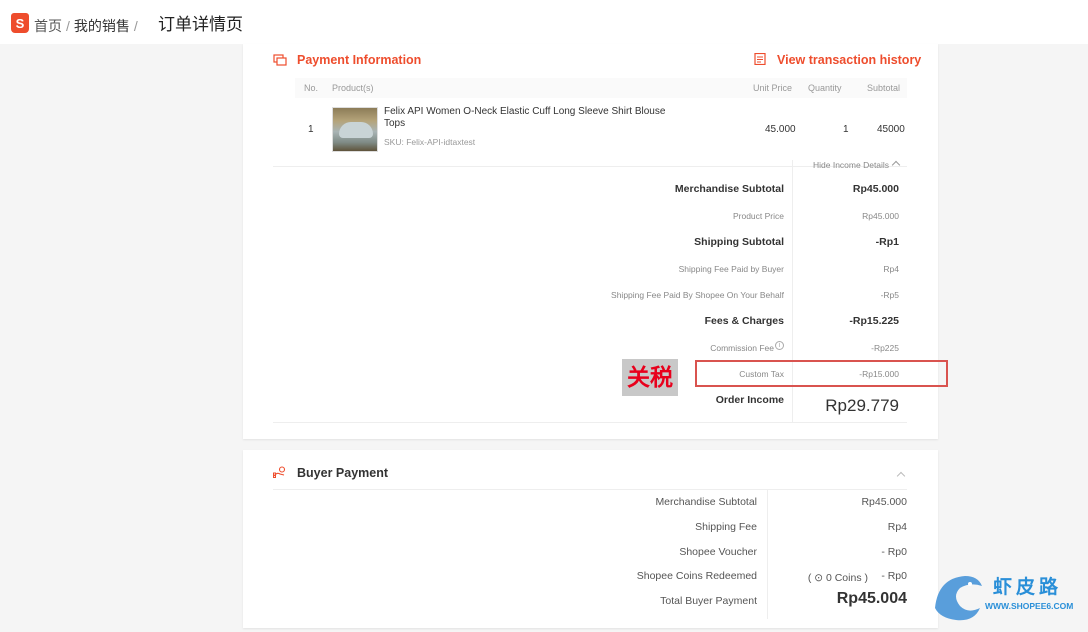 This screenshot has width=1088, height=632. I want to click on info-icon: i, so click(779, 345).